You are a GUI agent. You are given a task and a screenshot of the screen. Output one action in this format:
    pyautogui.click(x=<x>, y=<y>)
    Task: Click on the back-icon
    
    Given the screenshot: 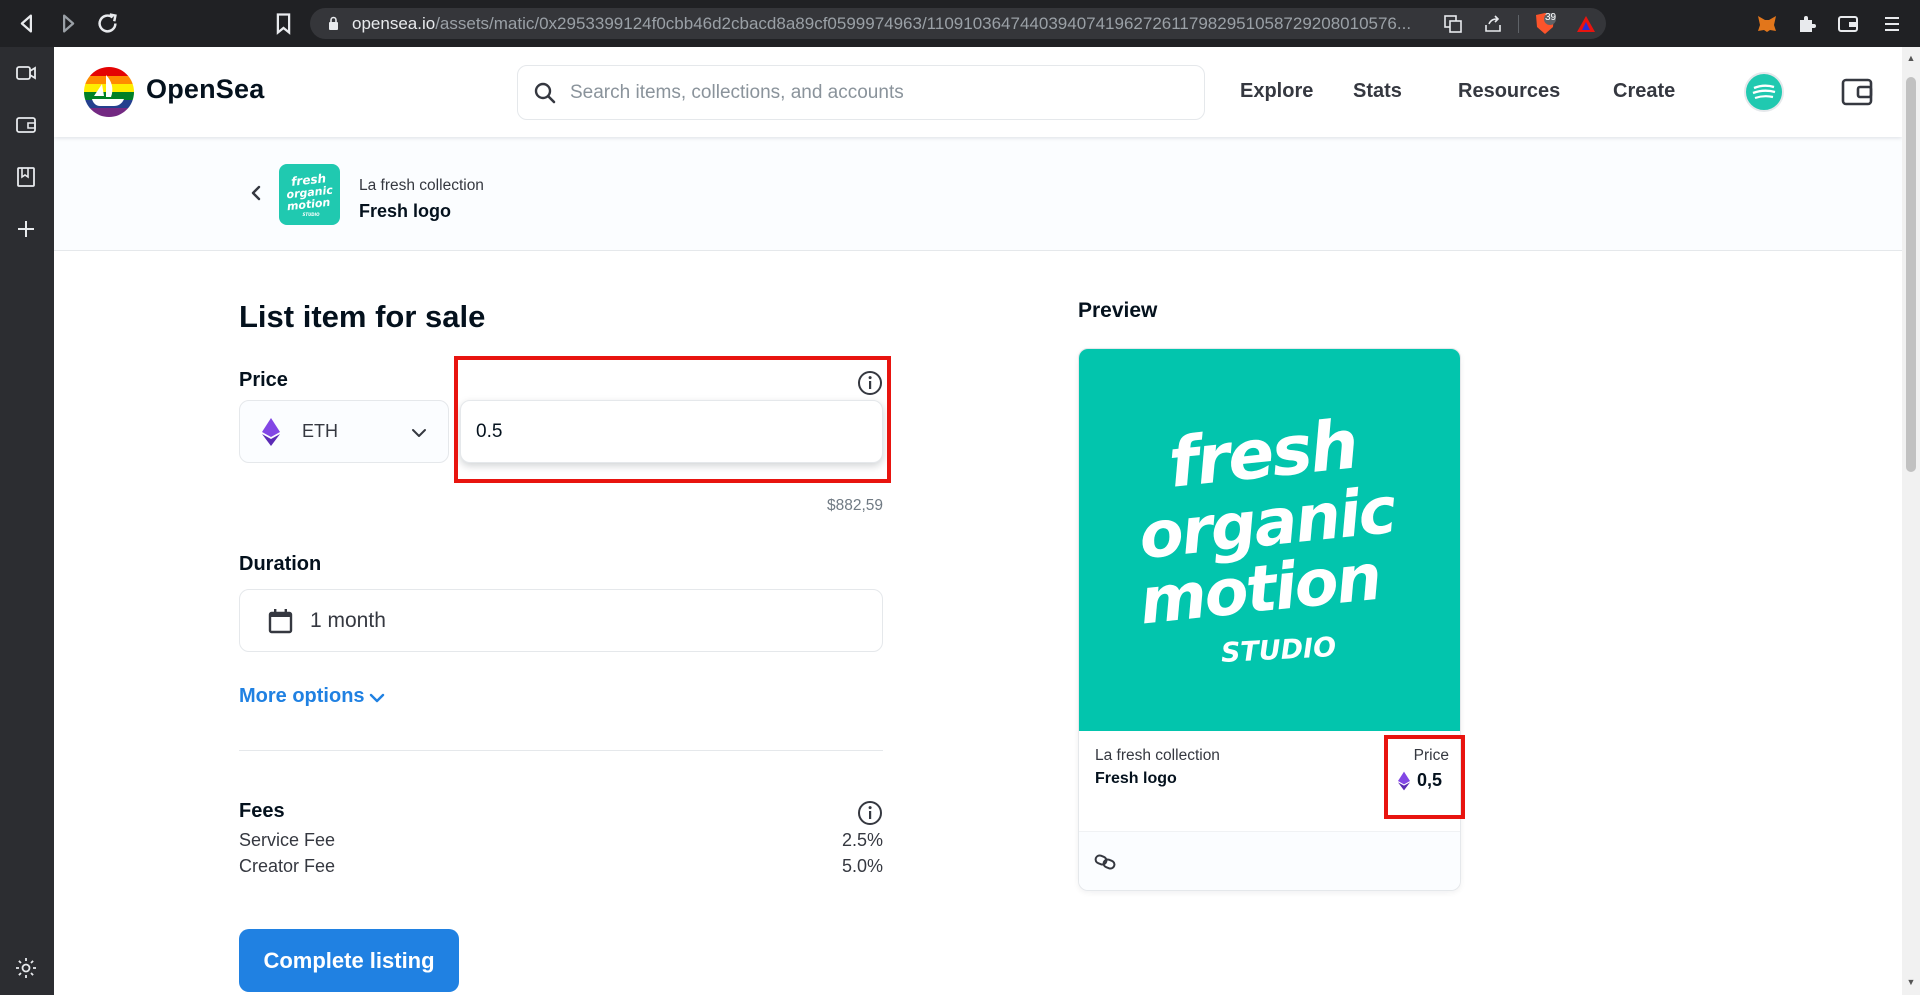 What is the action you would take?
    pyautogui.click(x=27, y=23)
    